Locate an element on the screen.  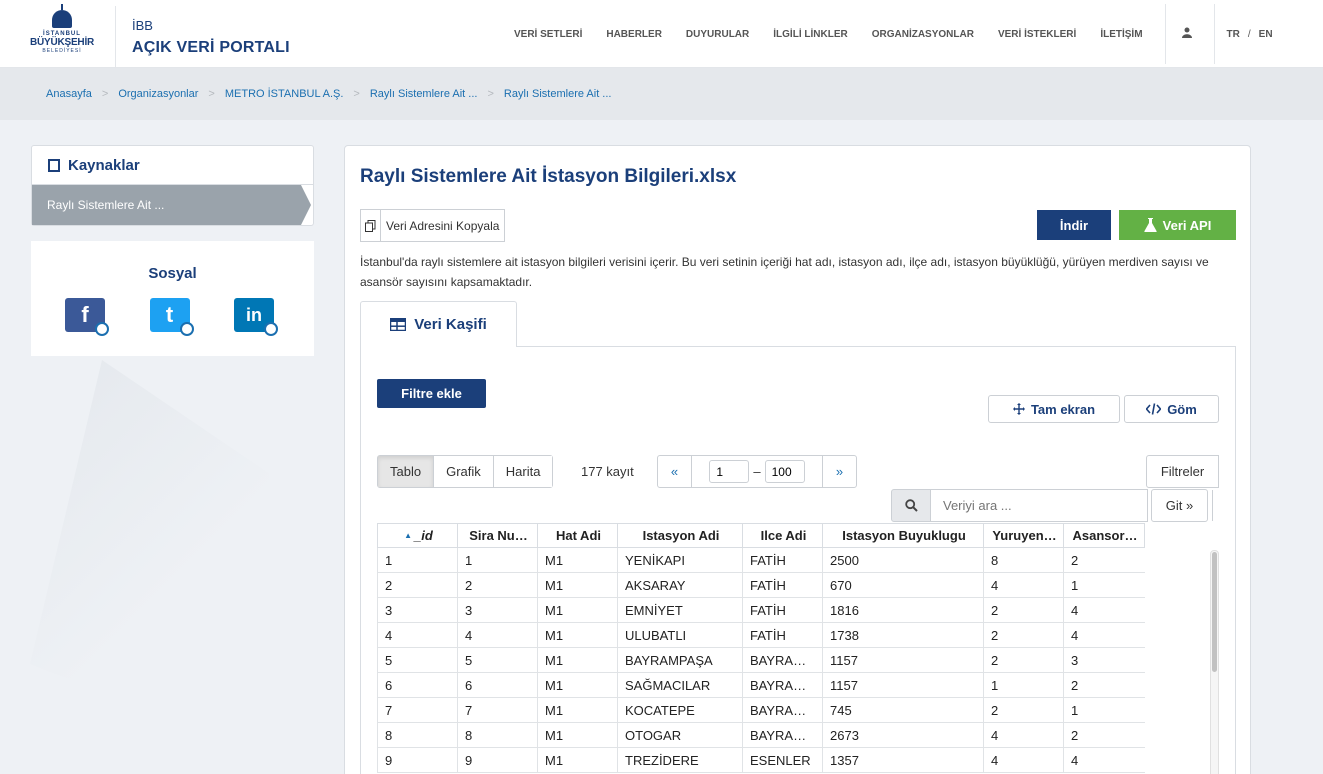
table-cell: 1157 is located at coordinates (903, 685).